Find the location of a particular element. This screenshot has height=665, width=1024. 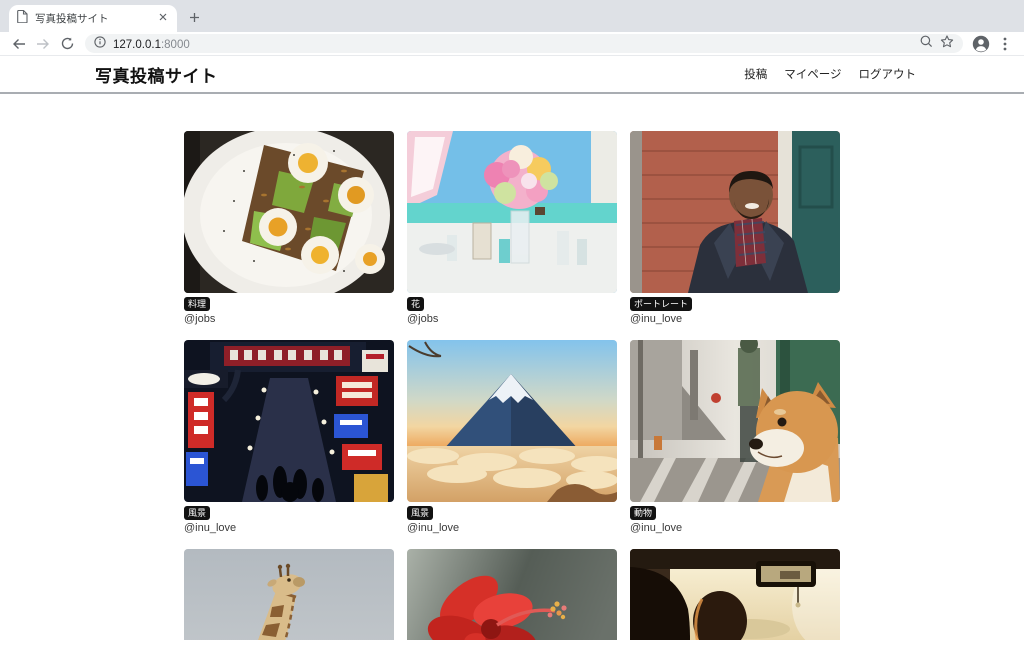

info-icon is located at coordinates (100, 44).